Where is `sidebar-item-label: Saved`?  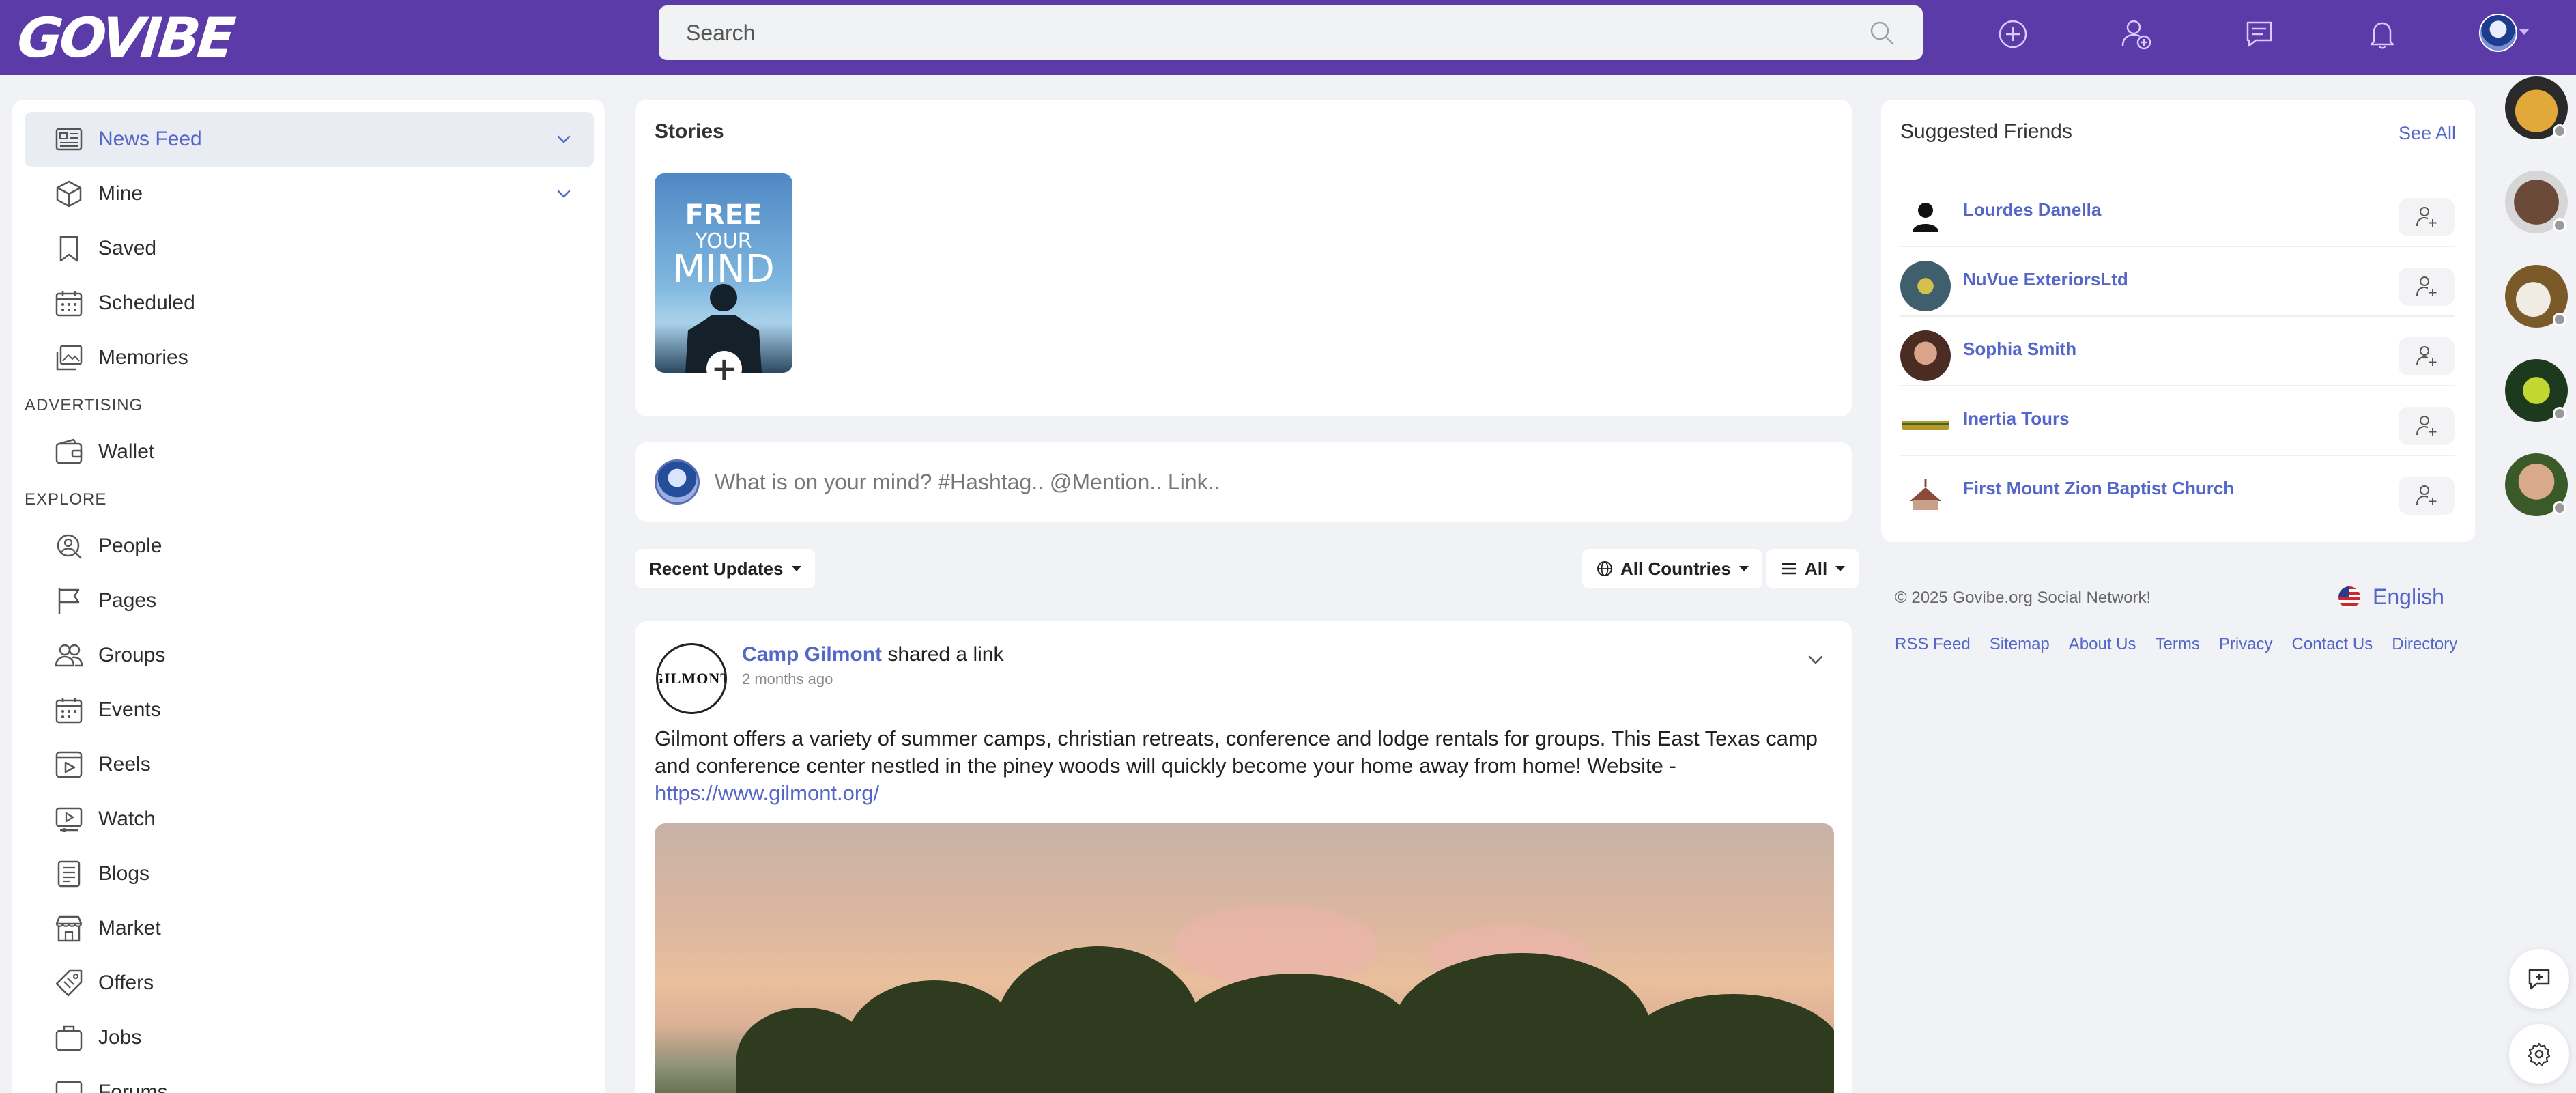 sidebar-item-label: Saved is located at coordinates (127, 248).